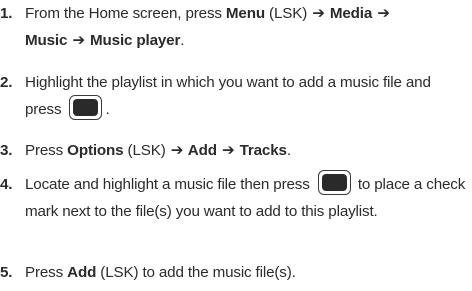 The height and width of the screenshot is (291, 472). Describe the element at coordinates (6, 13) in the screenshot. I see `step-number: 1.` at that location.